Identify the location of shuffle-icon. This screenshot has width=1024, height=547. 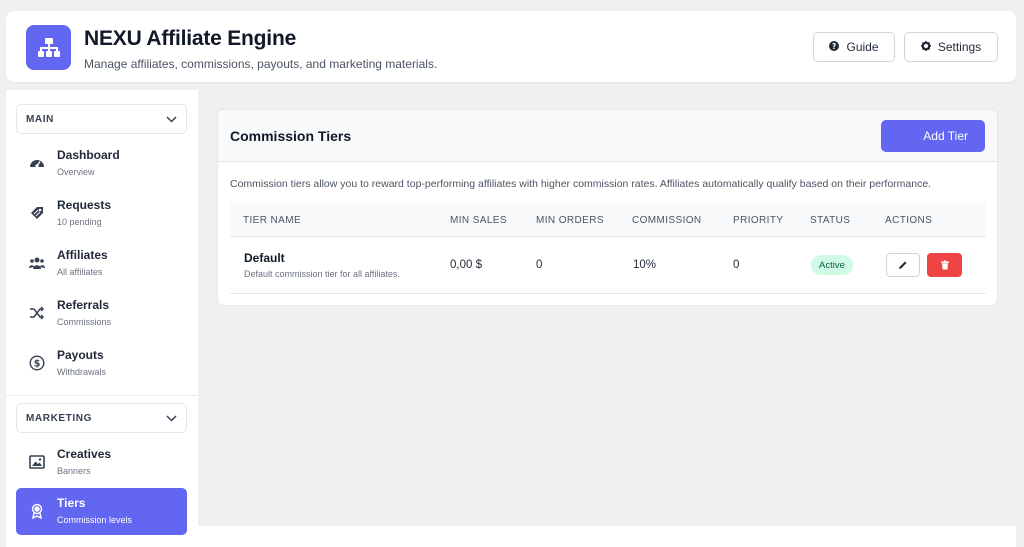
(37, 313).